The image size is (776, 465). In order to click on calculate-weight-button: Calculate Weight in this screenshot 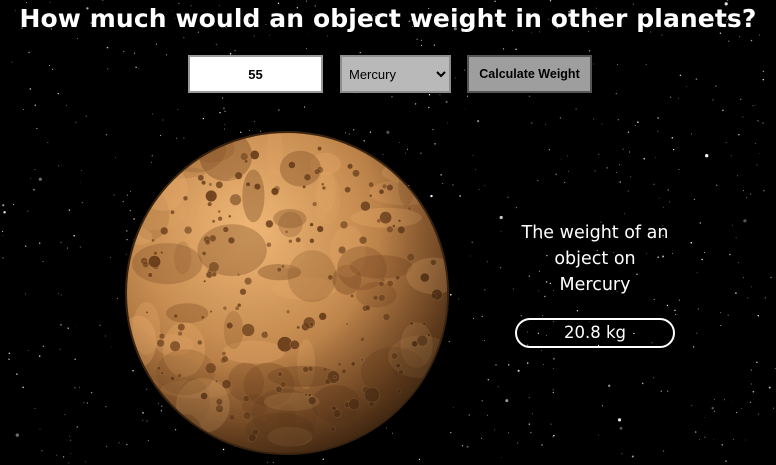, I will do `click(529, 74)`.